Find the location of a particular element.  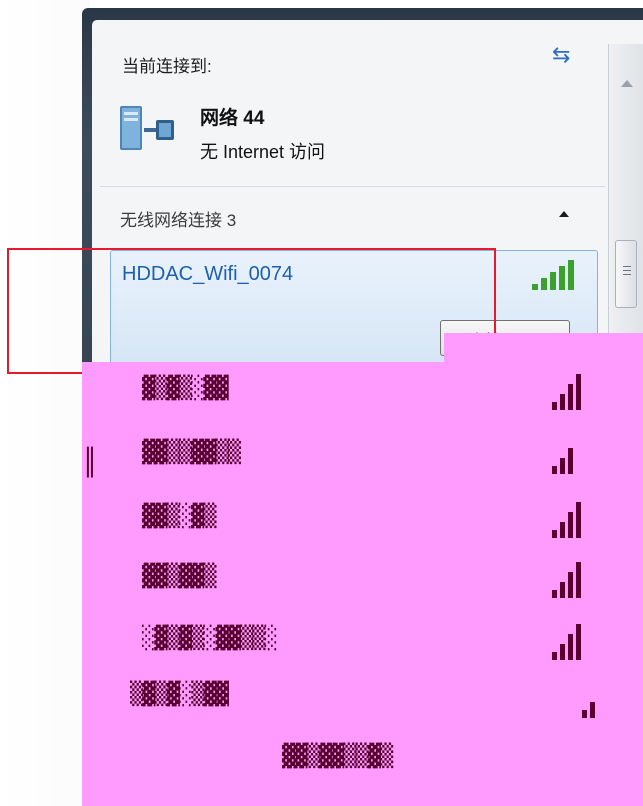

refresh-icon: ⇆ is located at coordinates (561, 55).